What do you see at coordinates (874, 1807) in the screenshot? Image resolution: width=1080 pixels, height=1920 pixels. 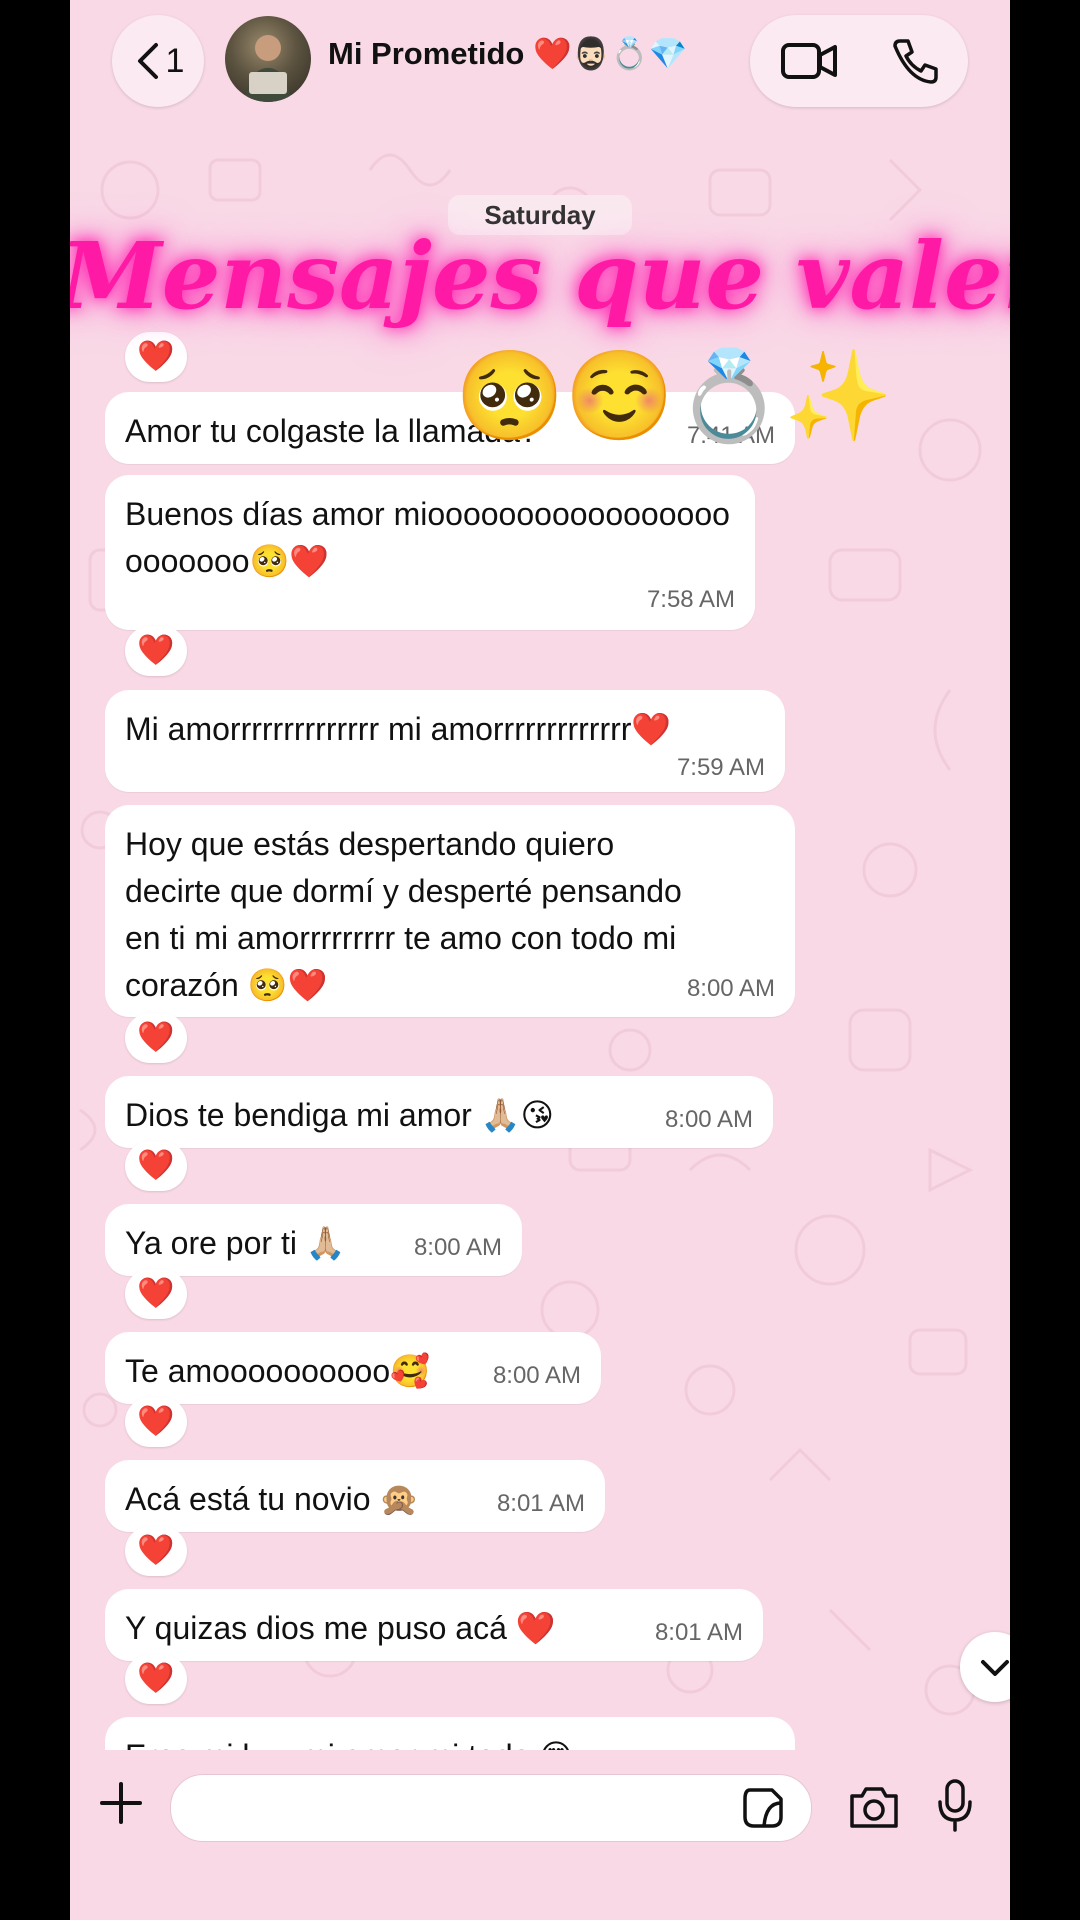 I see `camera-icon` at bounding box center [874, 1807].